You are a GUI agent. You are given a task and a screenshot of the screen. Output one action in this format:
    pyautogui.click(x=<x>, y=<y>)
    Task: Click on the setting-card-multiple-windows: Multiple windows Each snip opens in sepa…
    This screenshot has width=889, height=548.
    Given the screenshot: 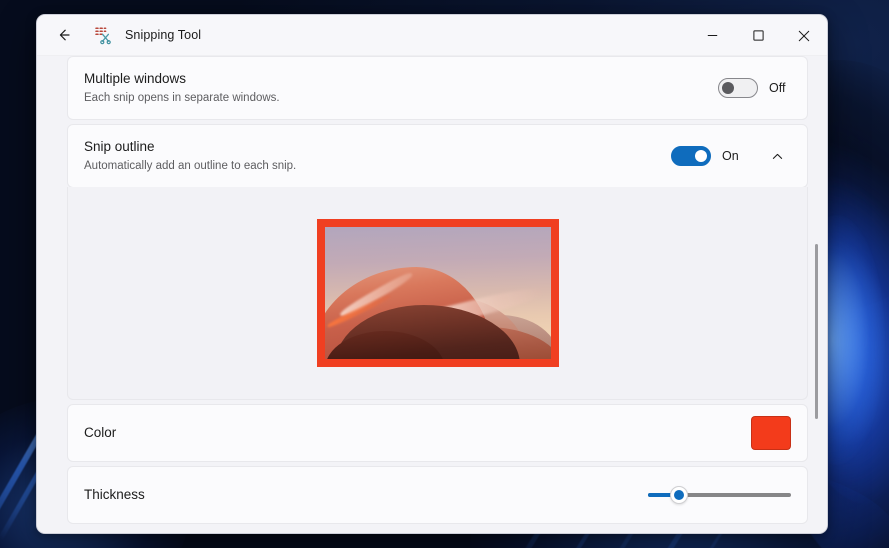 What is the action you would take?
    pyautogui.click(x=437, y=88)
    